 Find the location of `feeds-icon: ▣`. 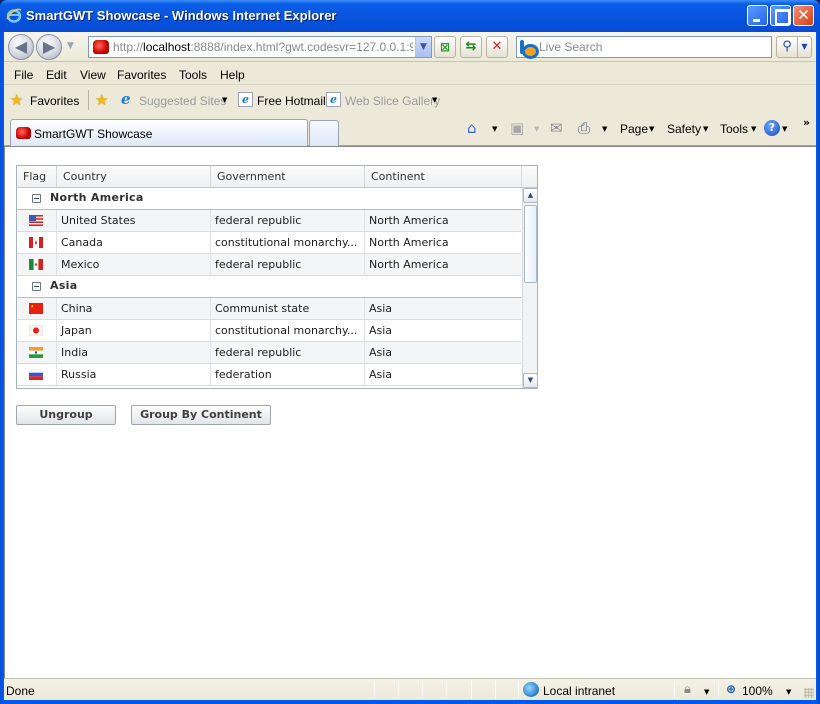

feeds-icon: ▣ is located at coordinates (517, 128).